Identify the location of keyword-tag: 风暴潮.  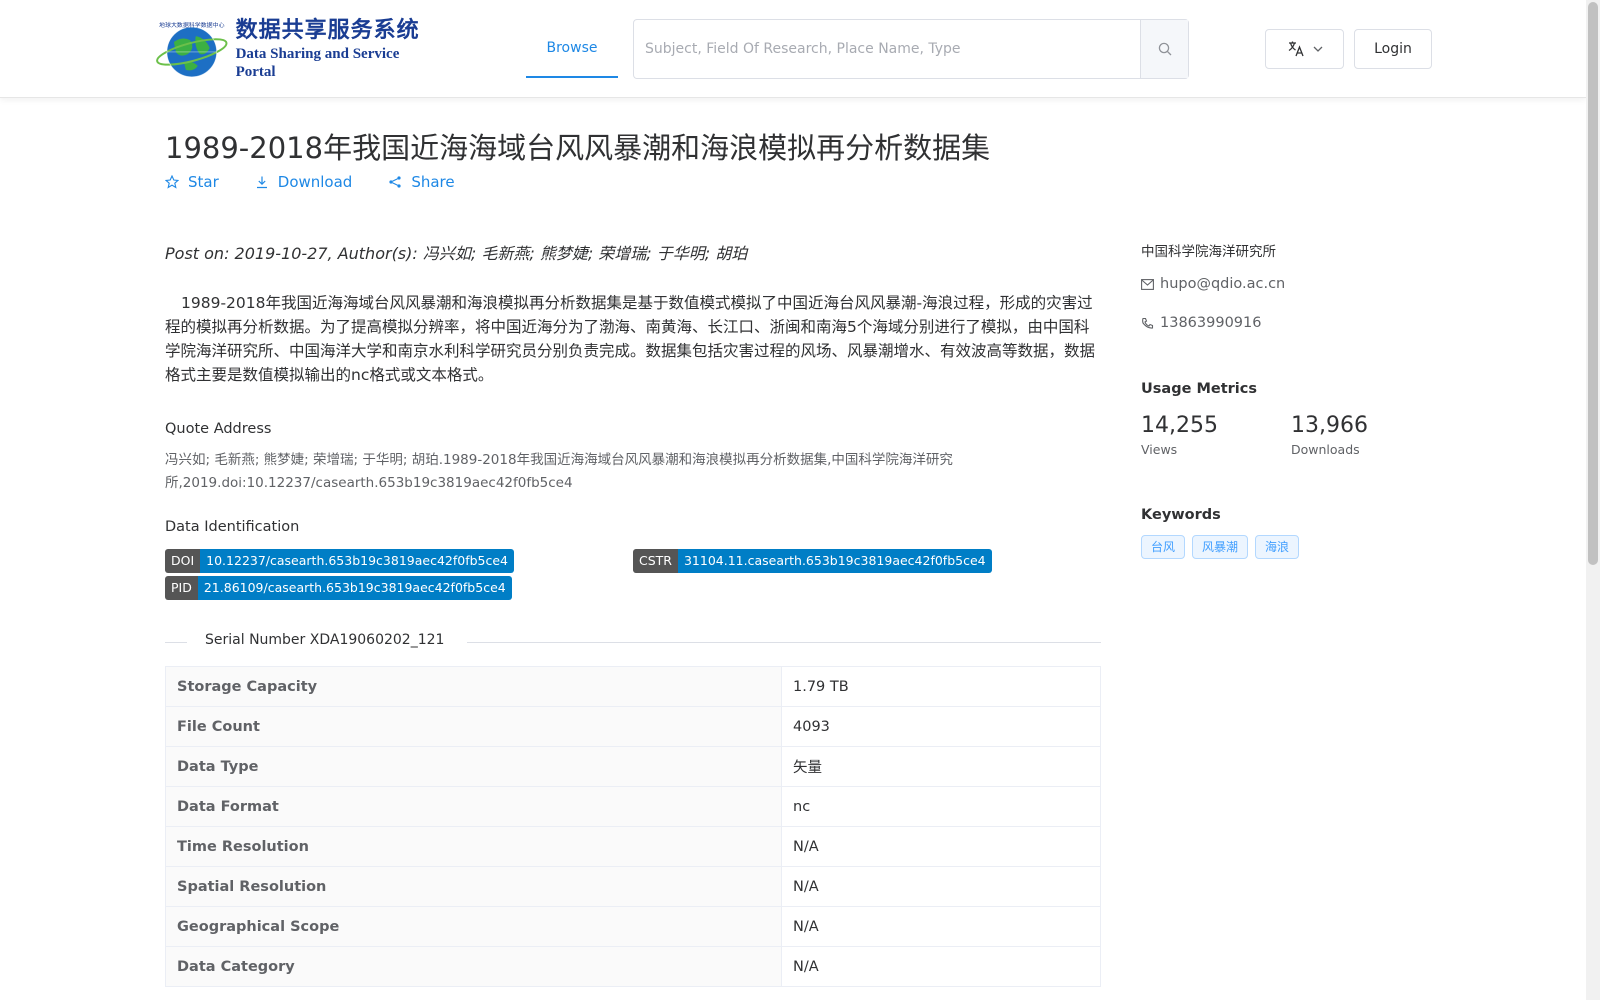
(1220, 547).